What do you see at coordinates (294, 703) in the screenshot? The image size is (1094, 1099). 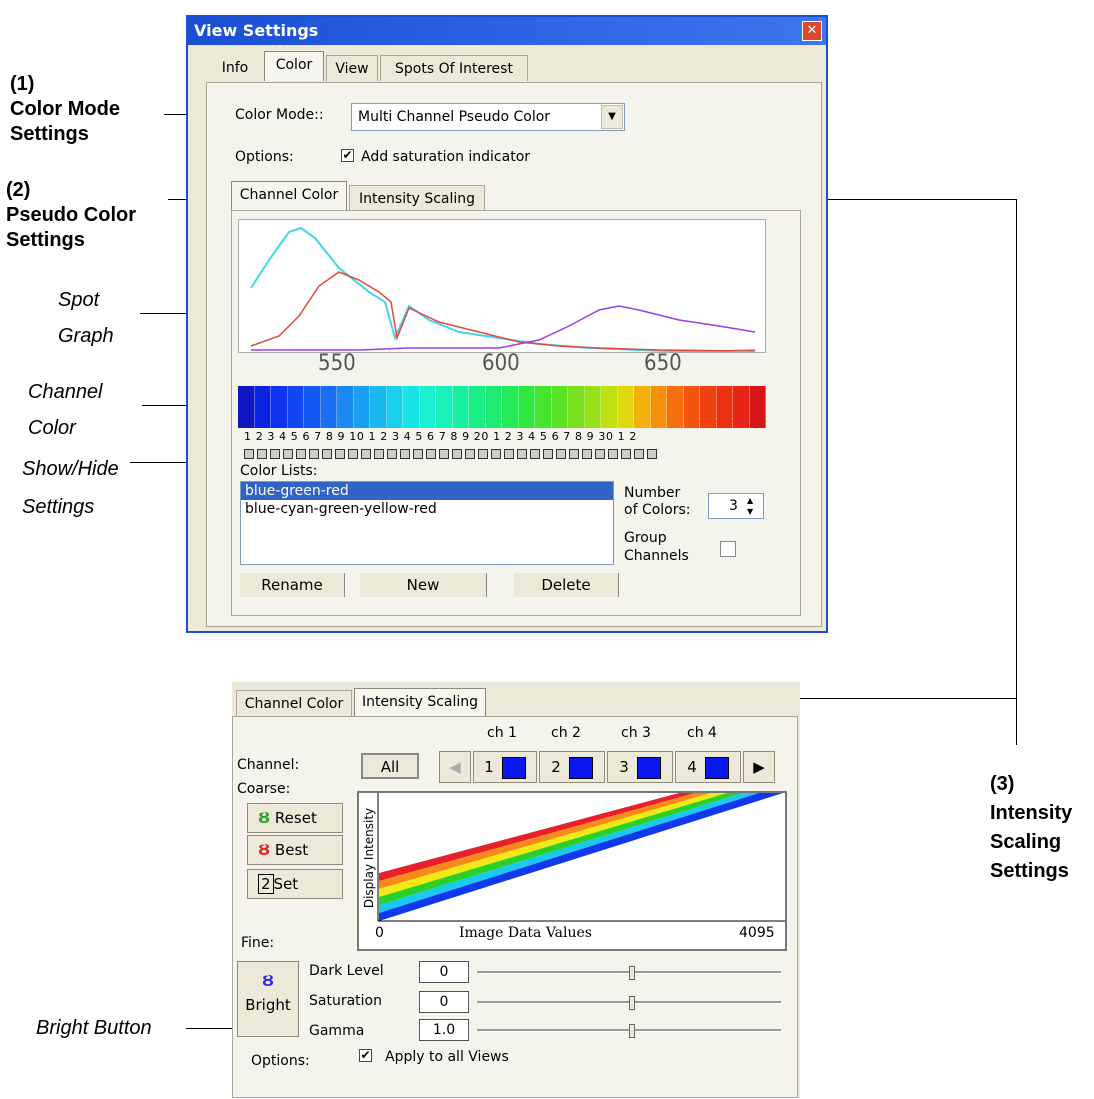 I see `subtab-channel-color-2: Channel Color` at bounding box center [294, 703].